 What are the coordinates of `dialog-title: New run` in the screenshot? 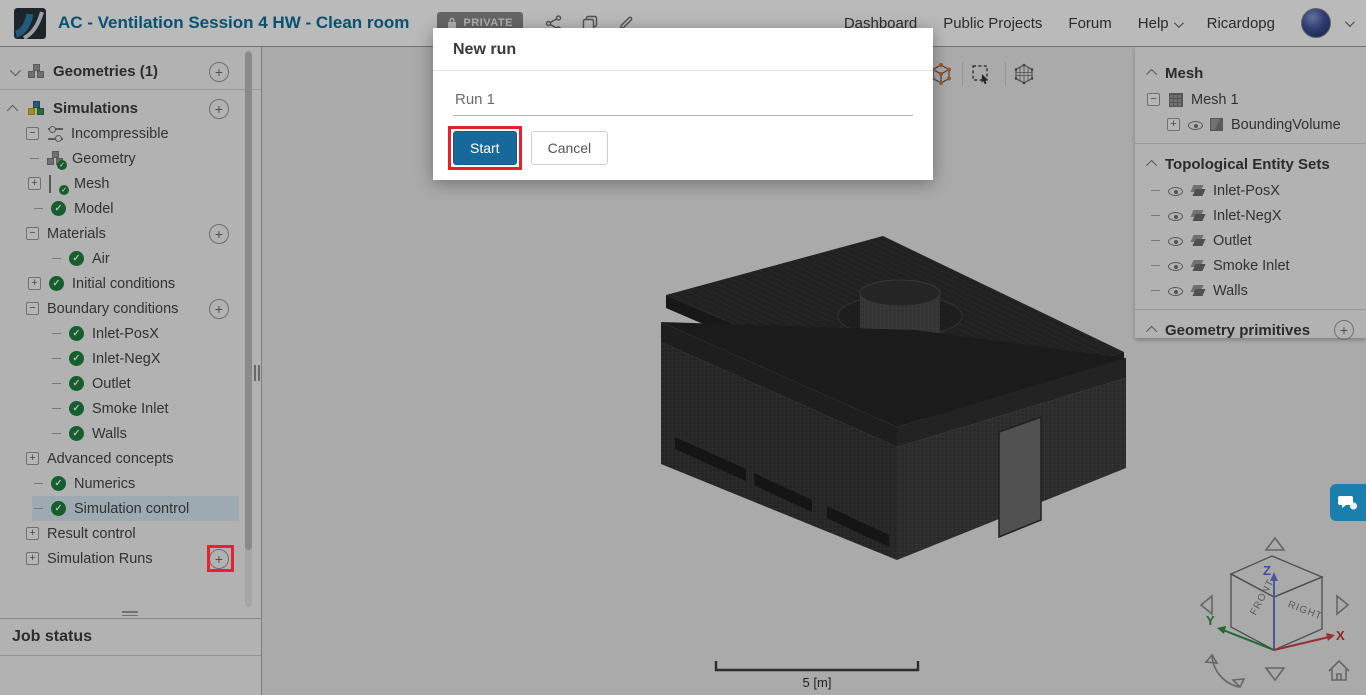 It's located at (683, 49).